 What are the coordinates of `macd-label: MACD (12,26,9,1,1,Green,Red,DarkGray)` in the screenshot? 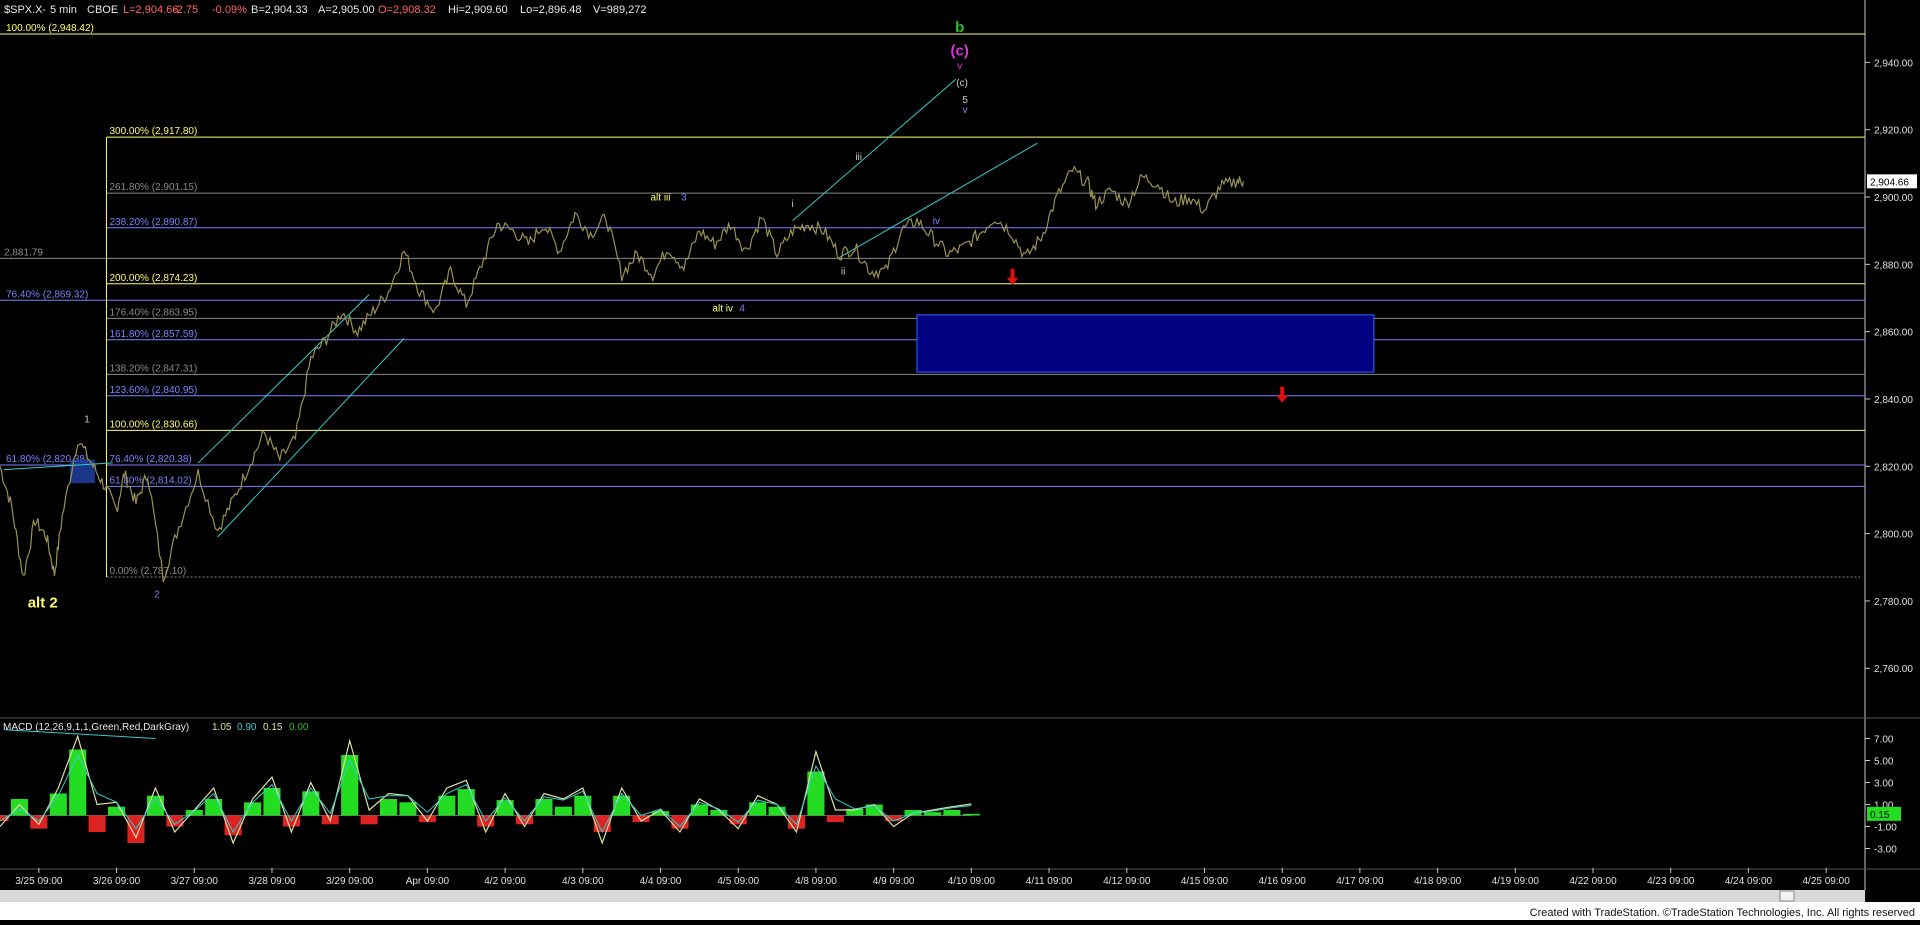 It's located at (96, 727).